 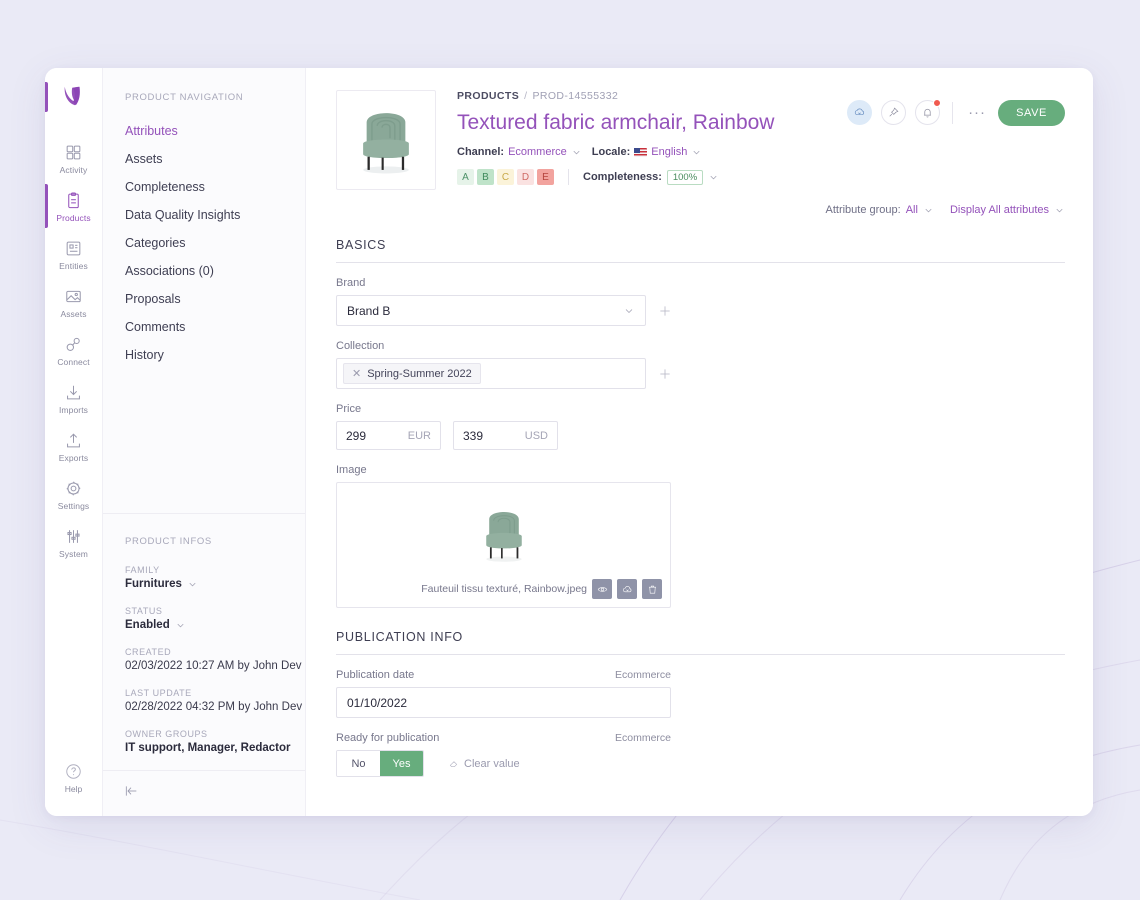 I want to click on channel-selector: Channel: Ecommerce, so click(x=519, y=152).